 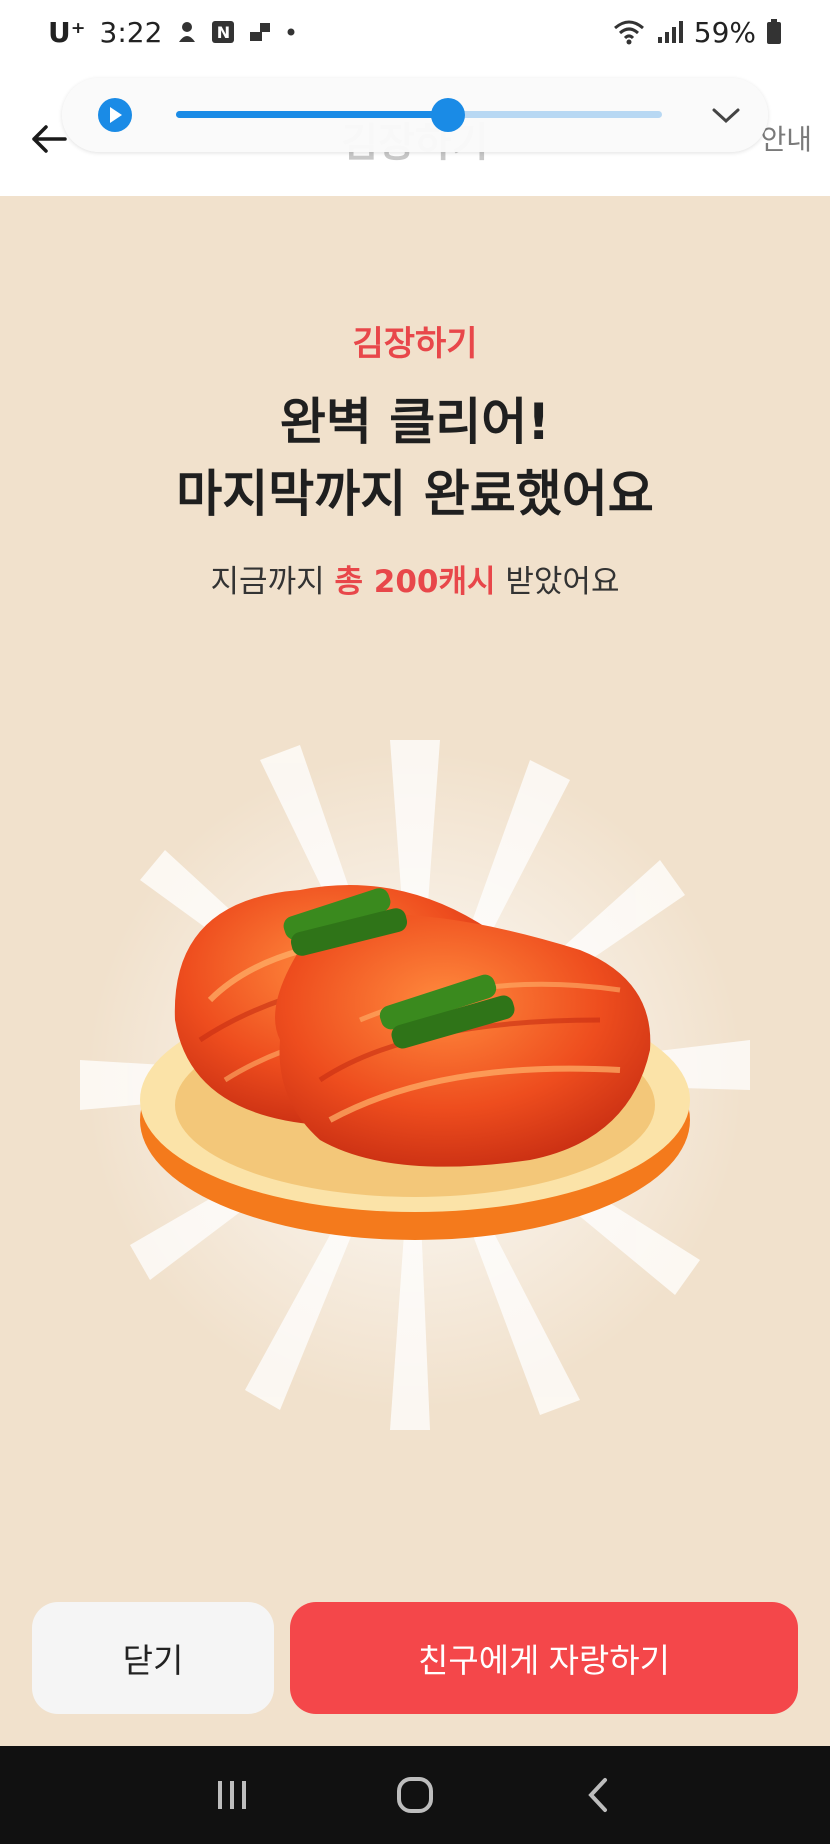 I want to click on summary-suffix: 받았어요, so click(x=557, y=582).